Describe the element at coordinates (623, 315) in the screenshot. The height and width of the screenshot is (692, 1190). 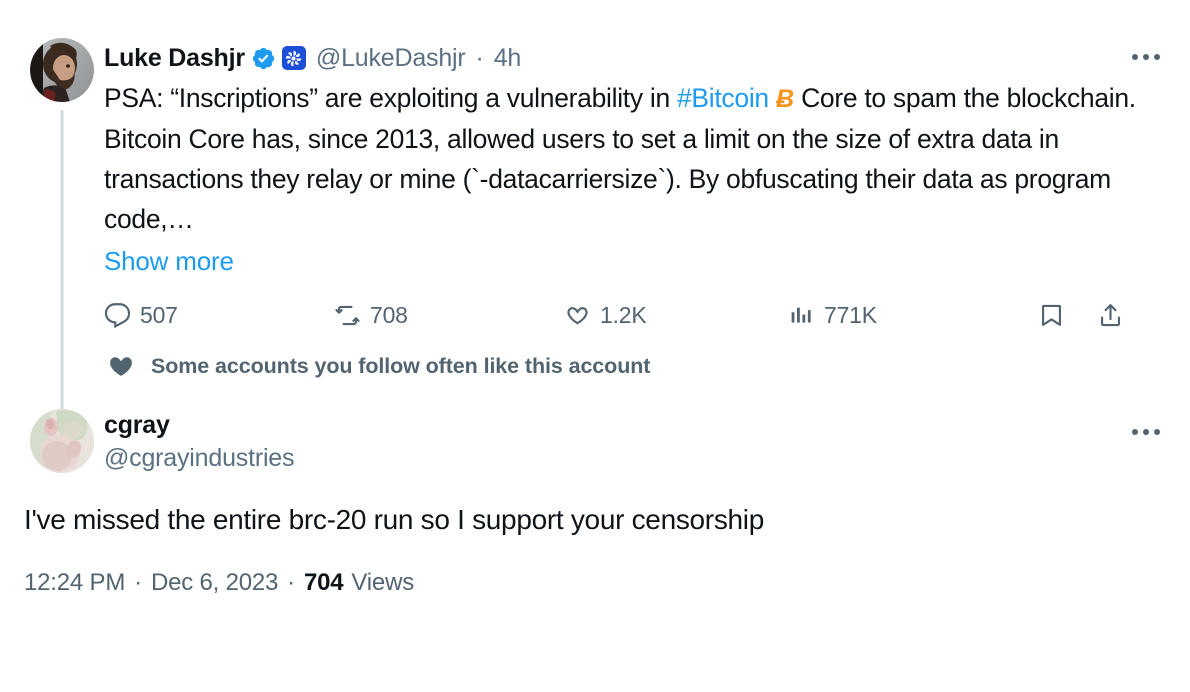
I see `like-count: 1.2K` at that location.